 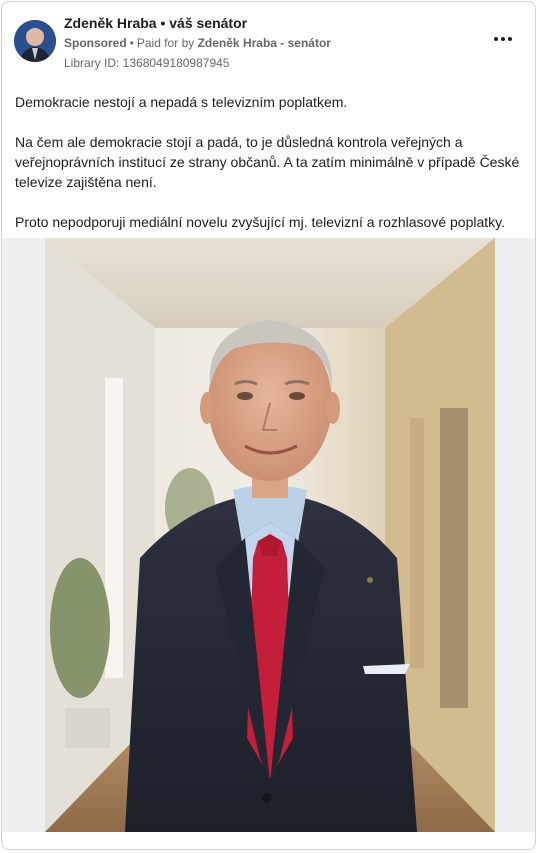 What do you see at coordinates (503, 39) in the screenshot?
I see `more-options-icon` at bounding box center [503, 39].